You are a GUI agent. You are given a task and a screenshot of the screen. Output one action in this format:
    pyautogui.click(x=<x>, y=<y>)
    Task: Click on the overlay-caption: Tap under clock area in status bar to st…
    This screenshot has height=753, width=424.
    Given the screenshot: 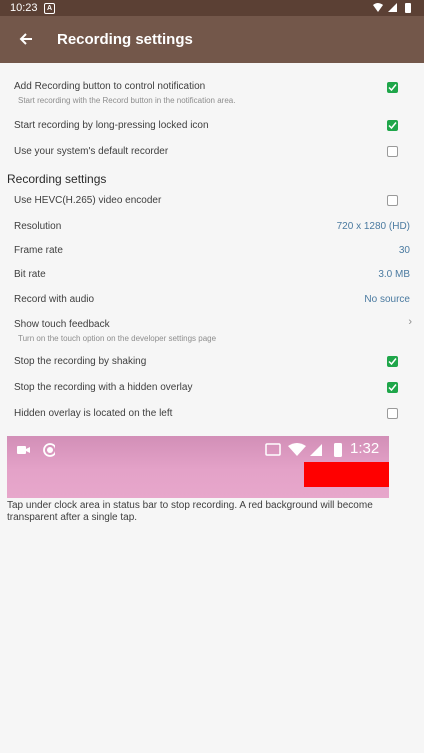 What is the action you would take?
    pyautogui.click(x=190, y=511)
    